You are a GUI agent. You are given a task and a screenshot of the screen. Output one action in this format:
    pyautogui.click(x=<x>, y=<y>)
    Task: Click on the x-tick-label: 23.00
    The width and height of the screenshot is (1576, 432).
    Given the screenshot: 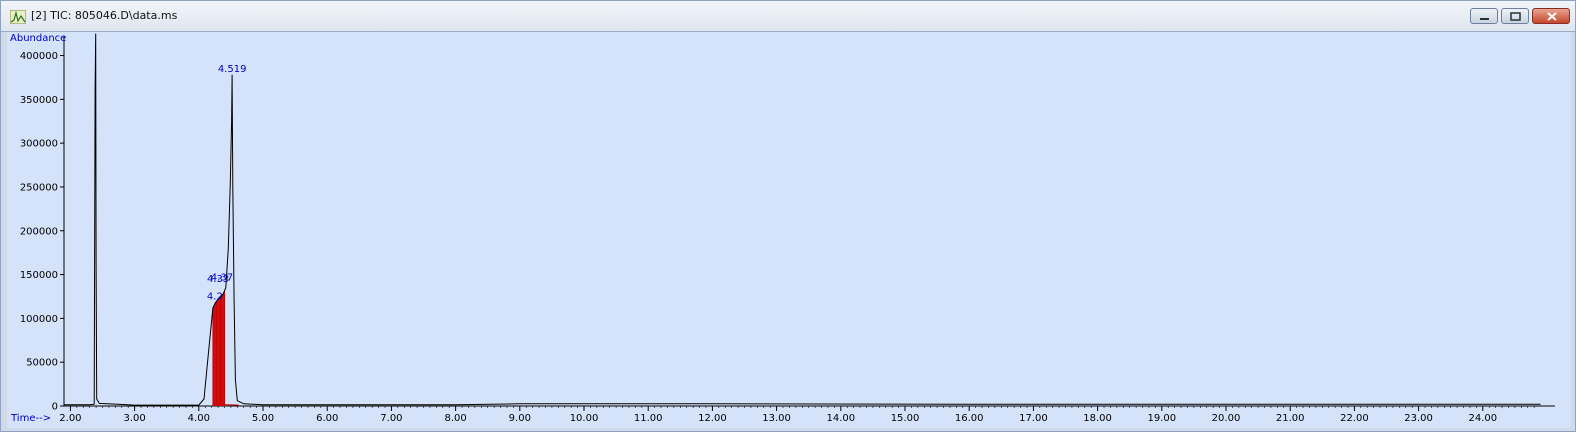 What is the action you would take?
    pyautogui.click(x=1418, y=418)
    